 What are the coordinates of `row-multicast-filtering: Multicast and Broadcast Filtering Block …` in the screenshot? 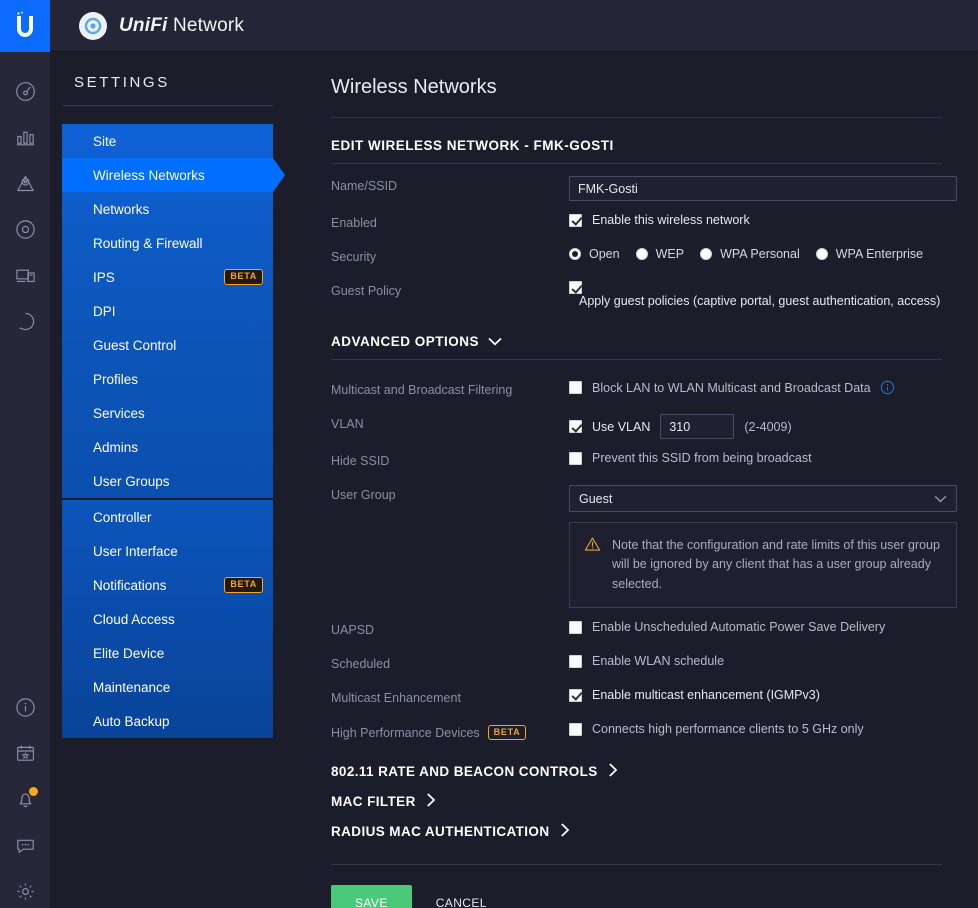 It's located at (636, 391).